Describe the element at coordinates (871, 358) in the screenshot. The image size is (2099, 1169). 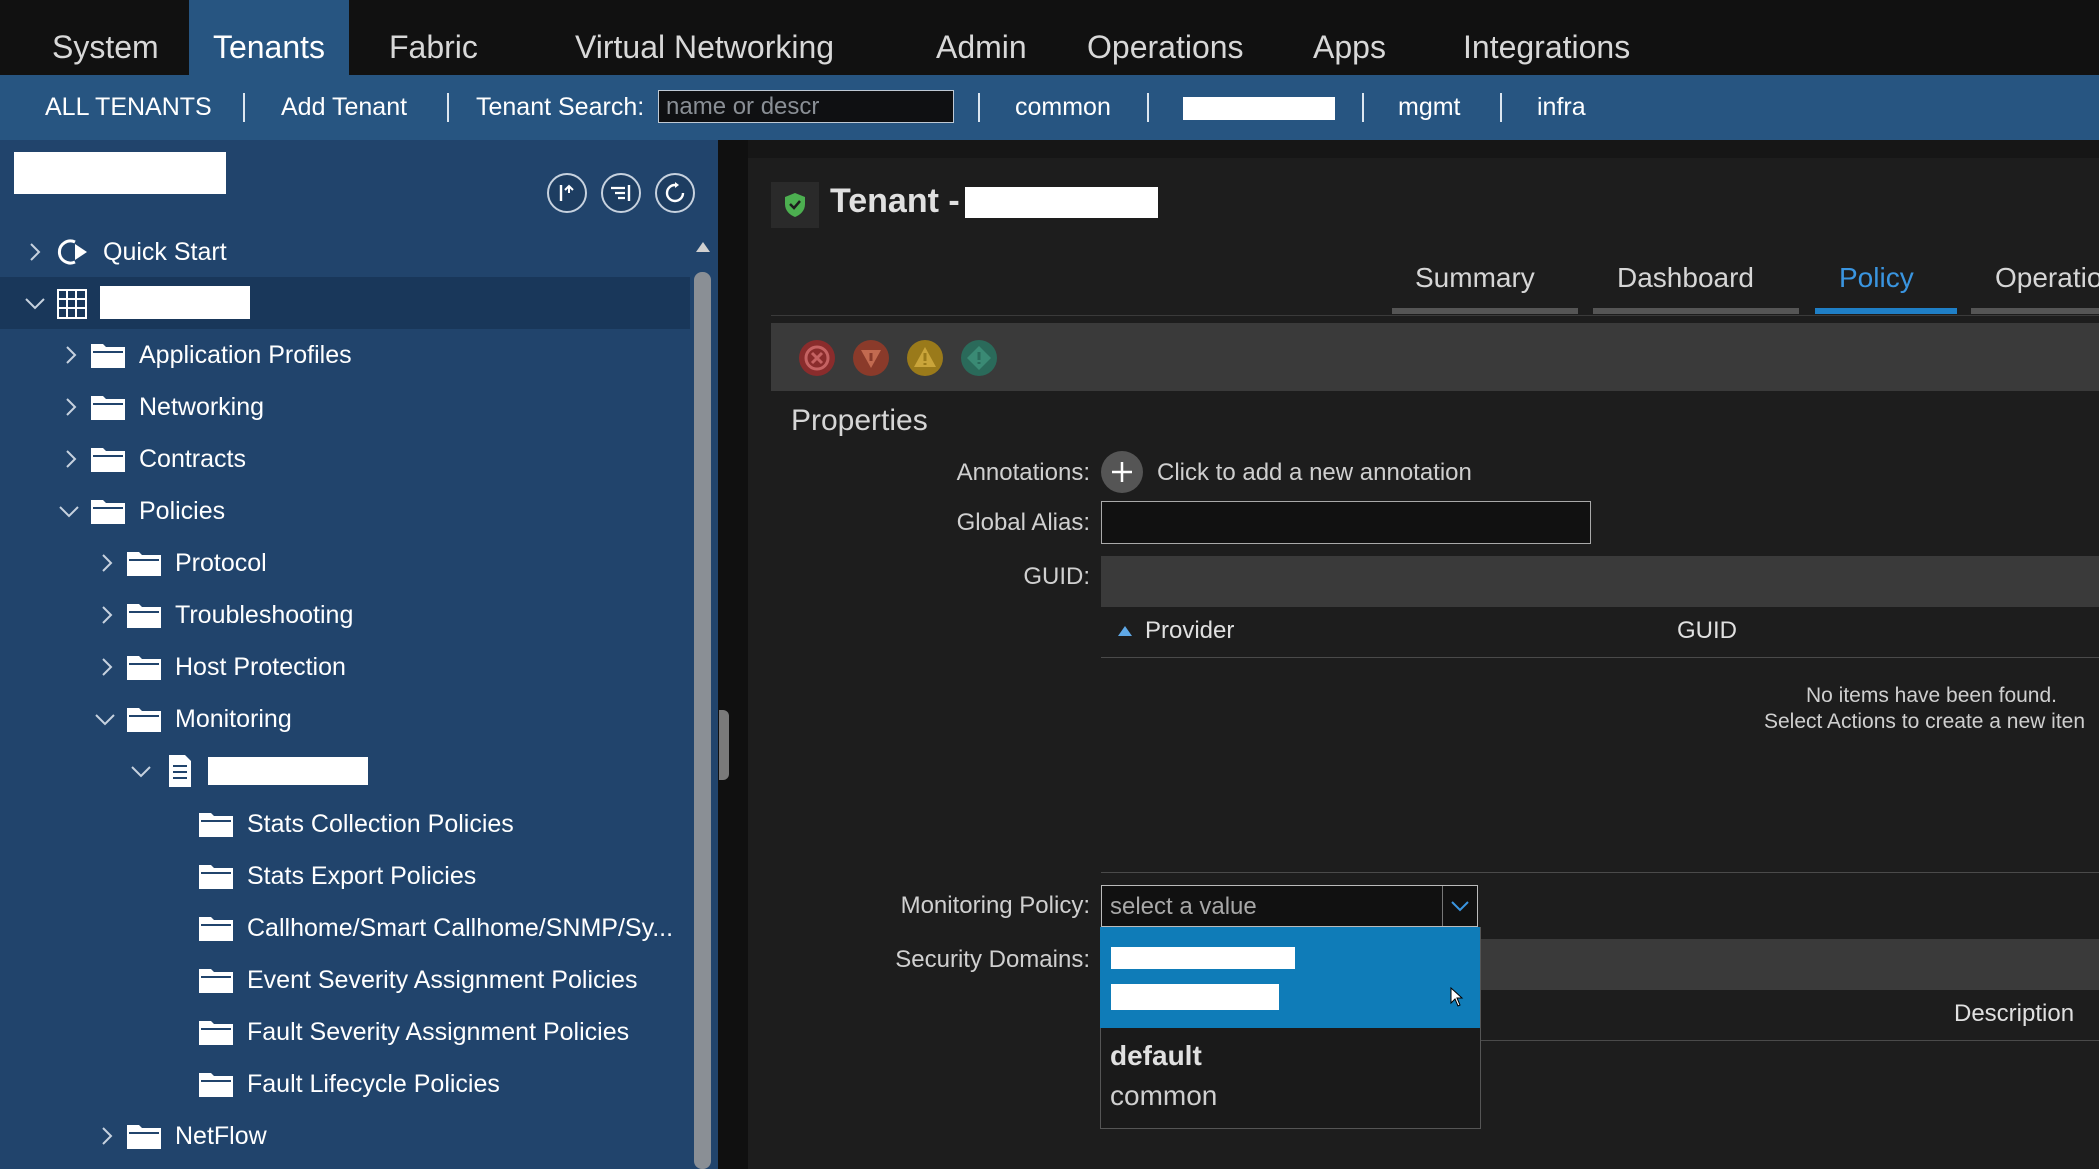
I see `major-fault-icon` at that location.